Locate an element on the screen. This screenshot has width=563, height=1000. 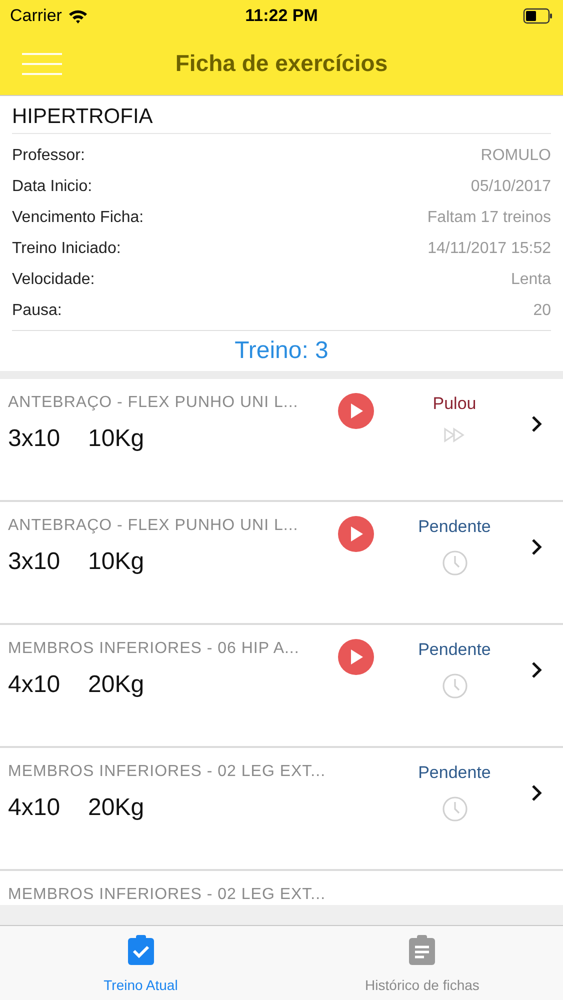
field-label: Vencimento Ficha: is located at coordinates (78, 218).